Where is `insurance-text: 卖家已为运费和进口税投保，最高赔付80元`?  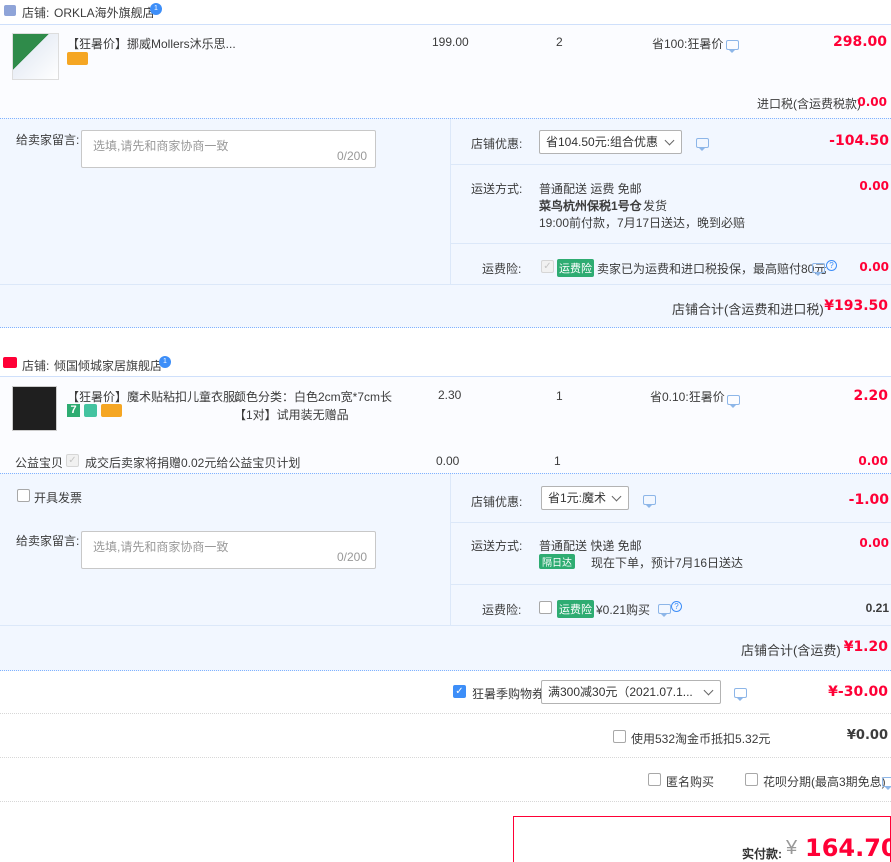 insurance-text: 卖家已为运费和进口税投保，最高赔付80元 is located at coordinates (712, 269).